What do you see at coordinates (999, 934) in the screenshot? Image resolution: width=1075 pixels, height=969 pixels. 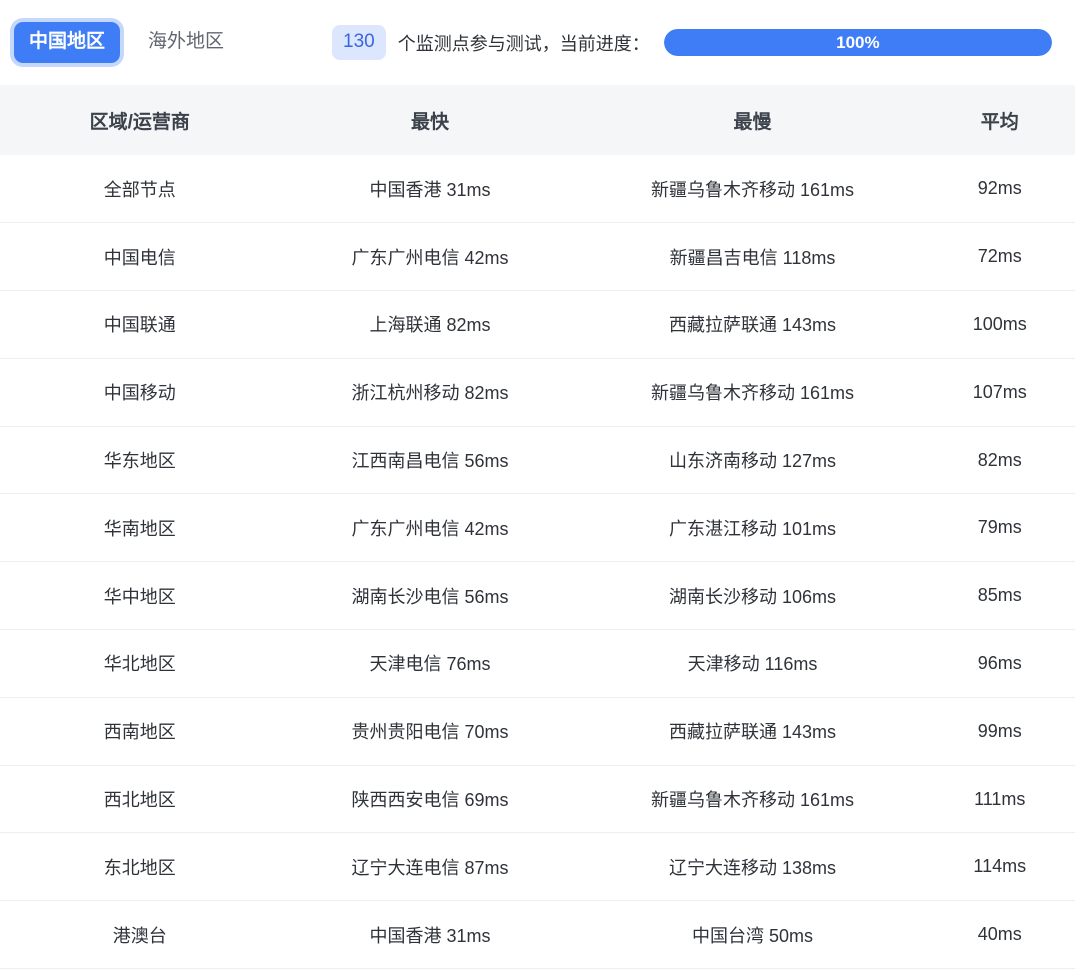 I see `cell-average: 40ms` at bounding box center [999, 934].